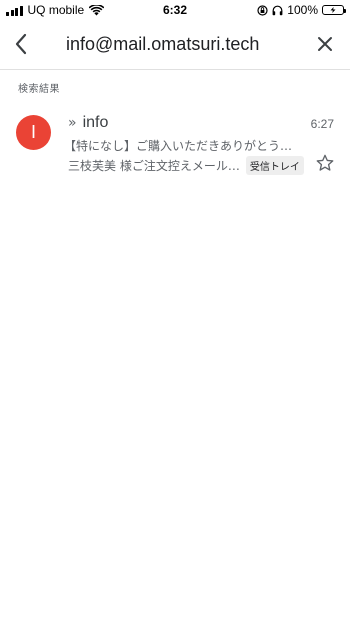  What do you see at coordinates (39, 89) in the screenshot?
I see `search-results-label: 検索結果` at bounding box center [39, 89].